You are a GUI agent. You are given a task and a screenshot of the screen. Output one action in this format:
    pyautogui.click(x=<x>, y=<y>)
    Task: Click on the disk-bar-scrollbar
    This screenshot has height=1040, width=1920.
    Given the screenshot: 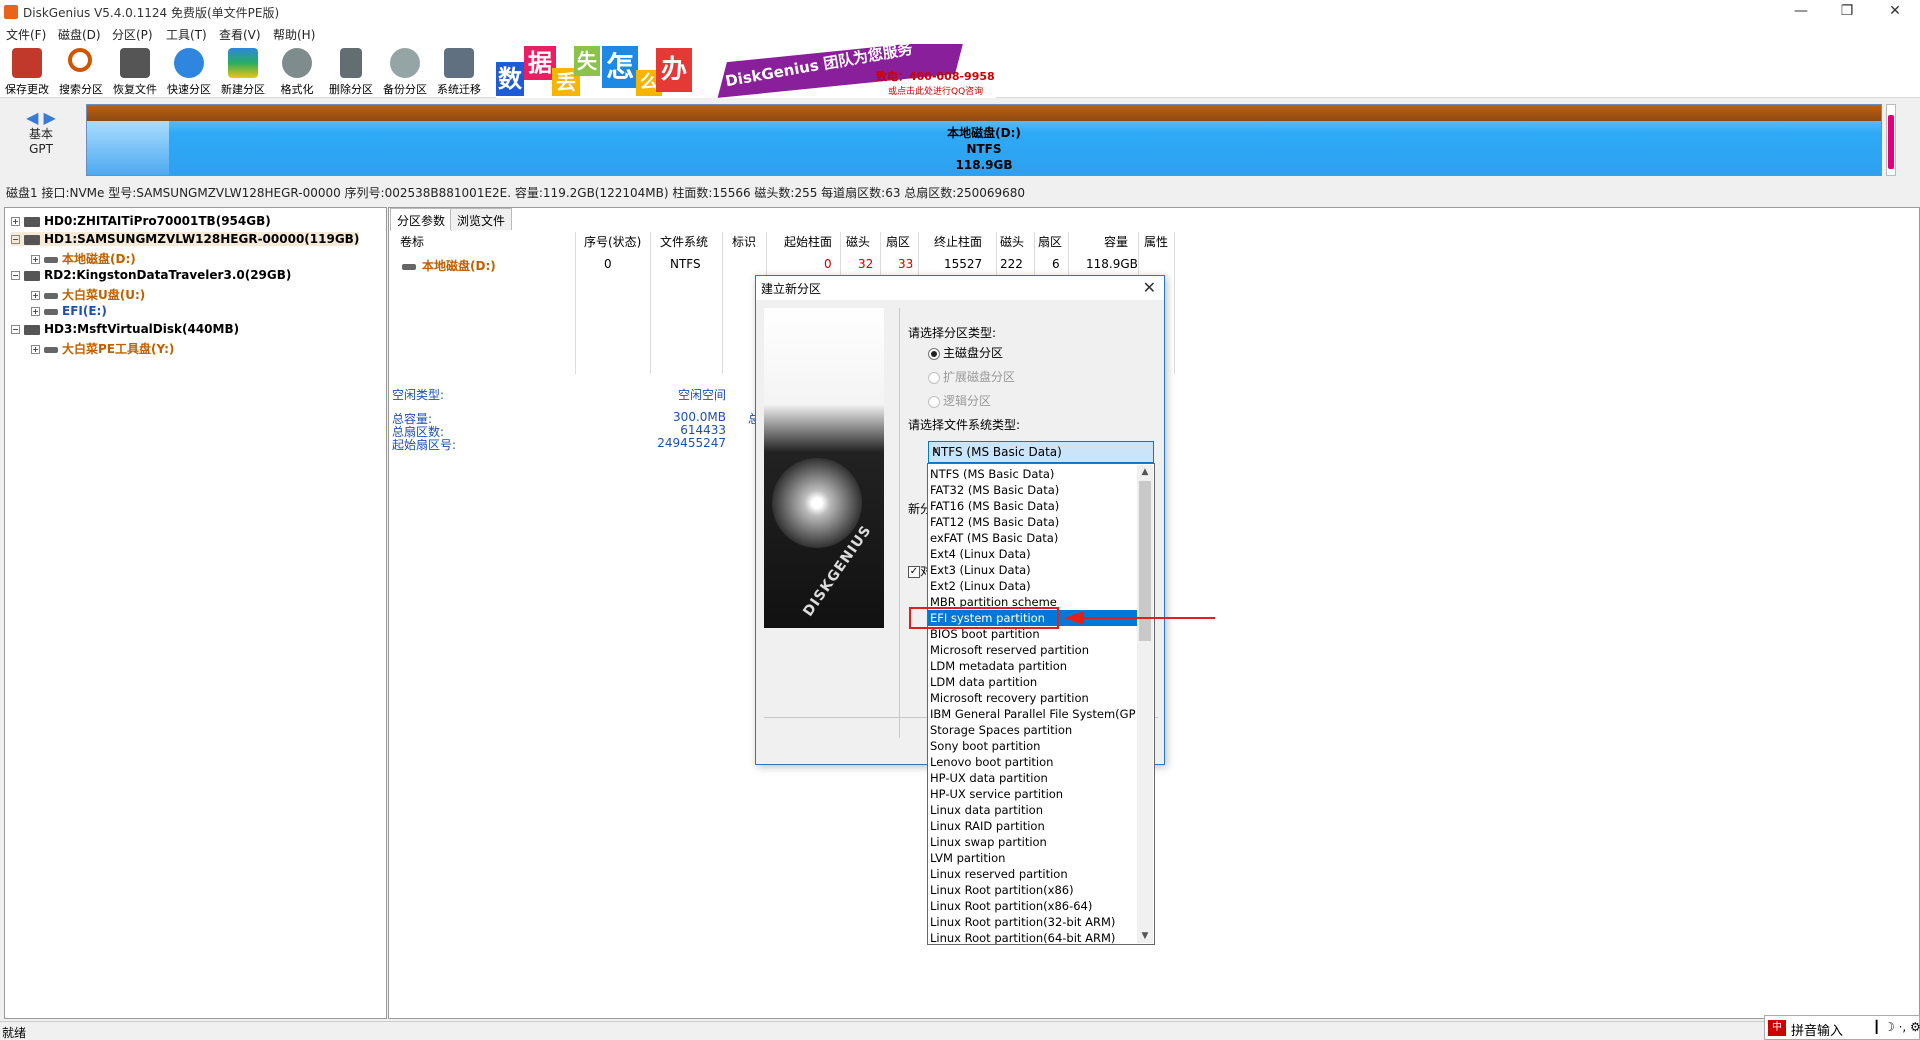 What is the action you would take?
    pyautogui.click(x=1891, y=140)
    